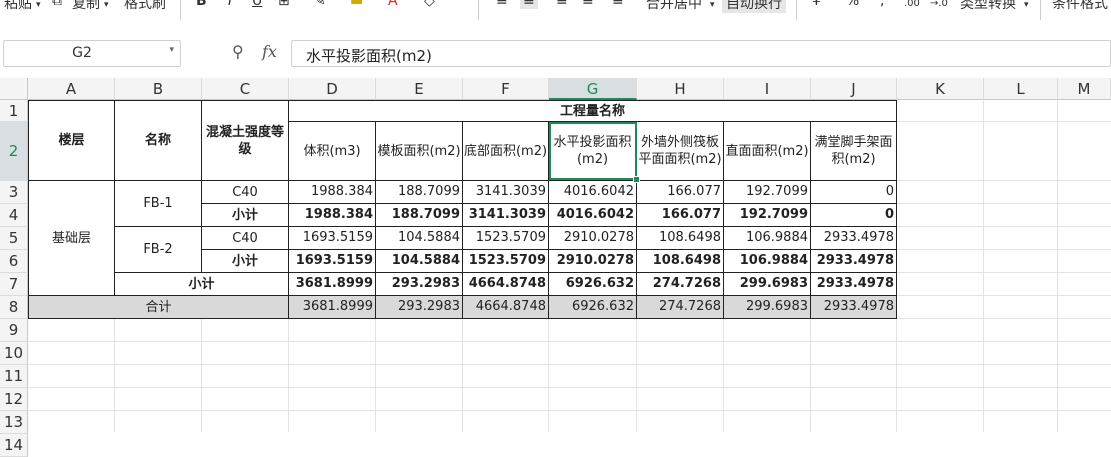  I want to click on column-header-k: K, so click(940, 89).